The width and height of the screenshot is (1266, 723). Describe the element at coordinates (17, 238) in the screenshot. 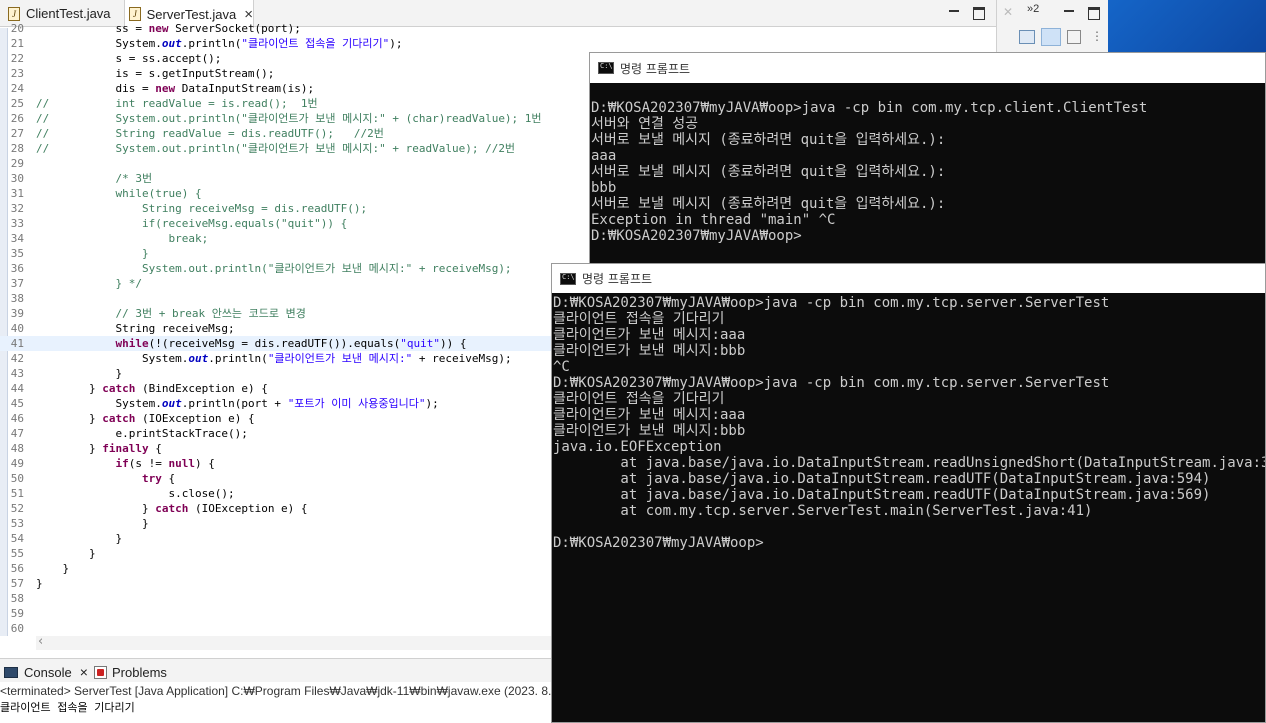

I see `line-number: 34` at that location.